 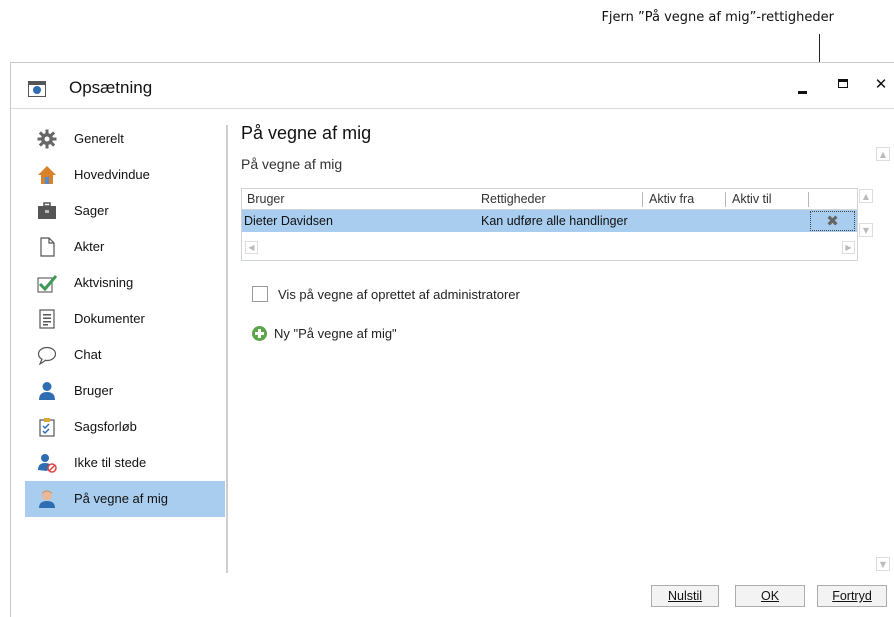 What do you see at coordinates (89, 246) in the screenshot?
I see `sidebar-item-label: Akter` at bounding box center [89, 246].